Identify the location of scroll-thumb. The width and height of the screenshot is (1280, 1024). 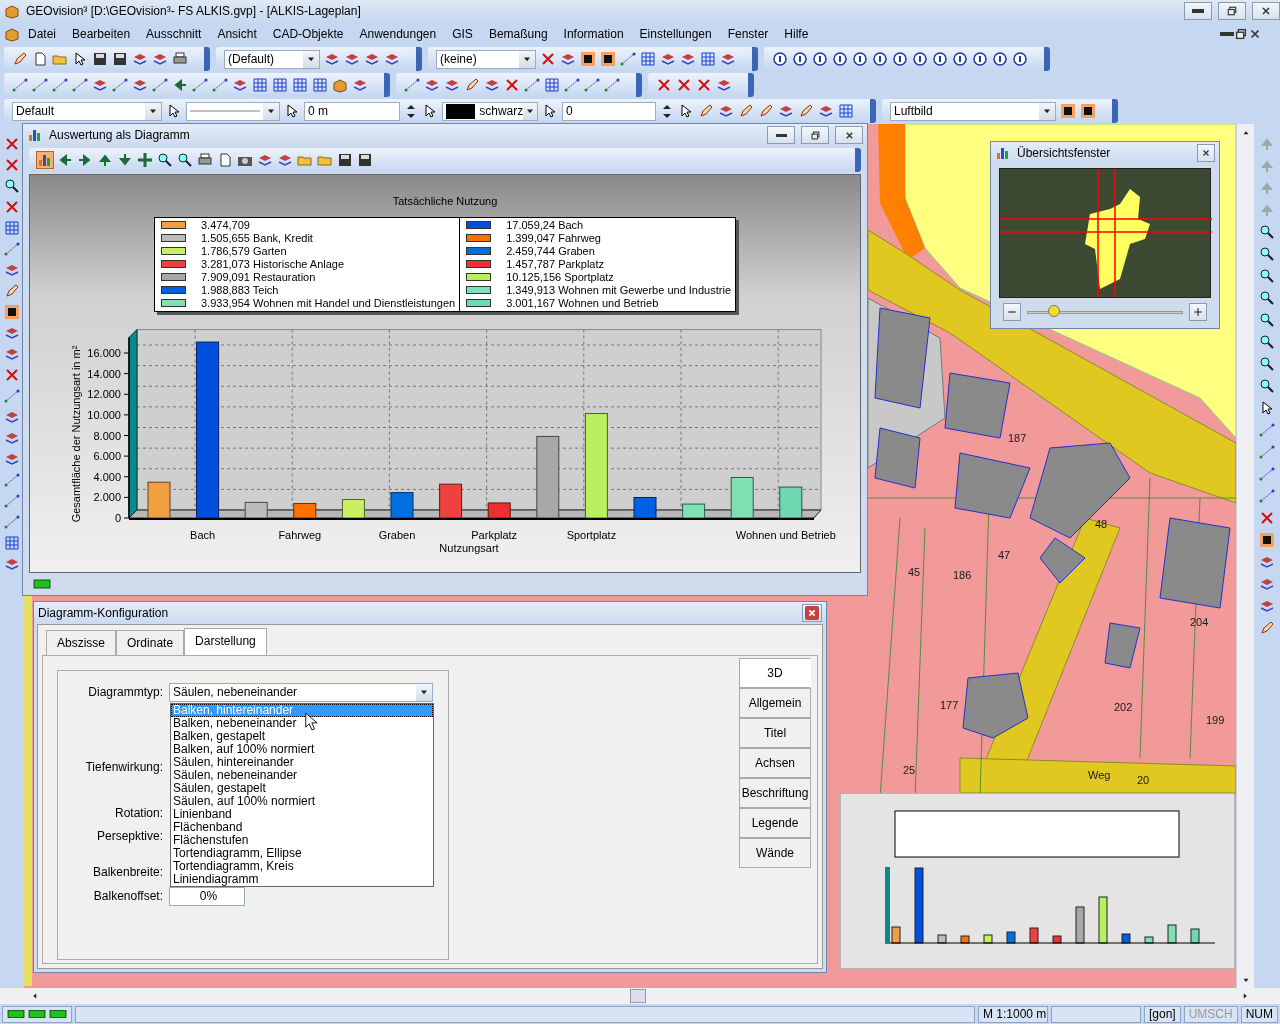
(638, 996).